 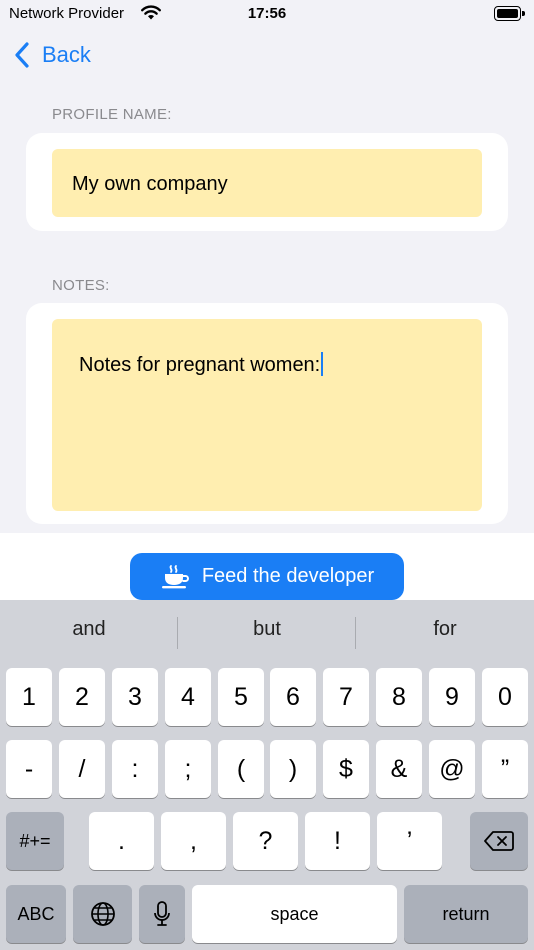 I want to click on key-abc: ABC, so click(x=36, y=914).